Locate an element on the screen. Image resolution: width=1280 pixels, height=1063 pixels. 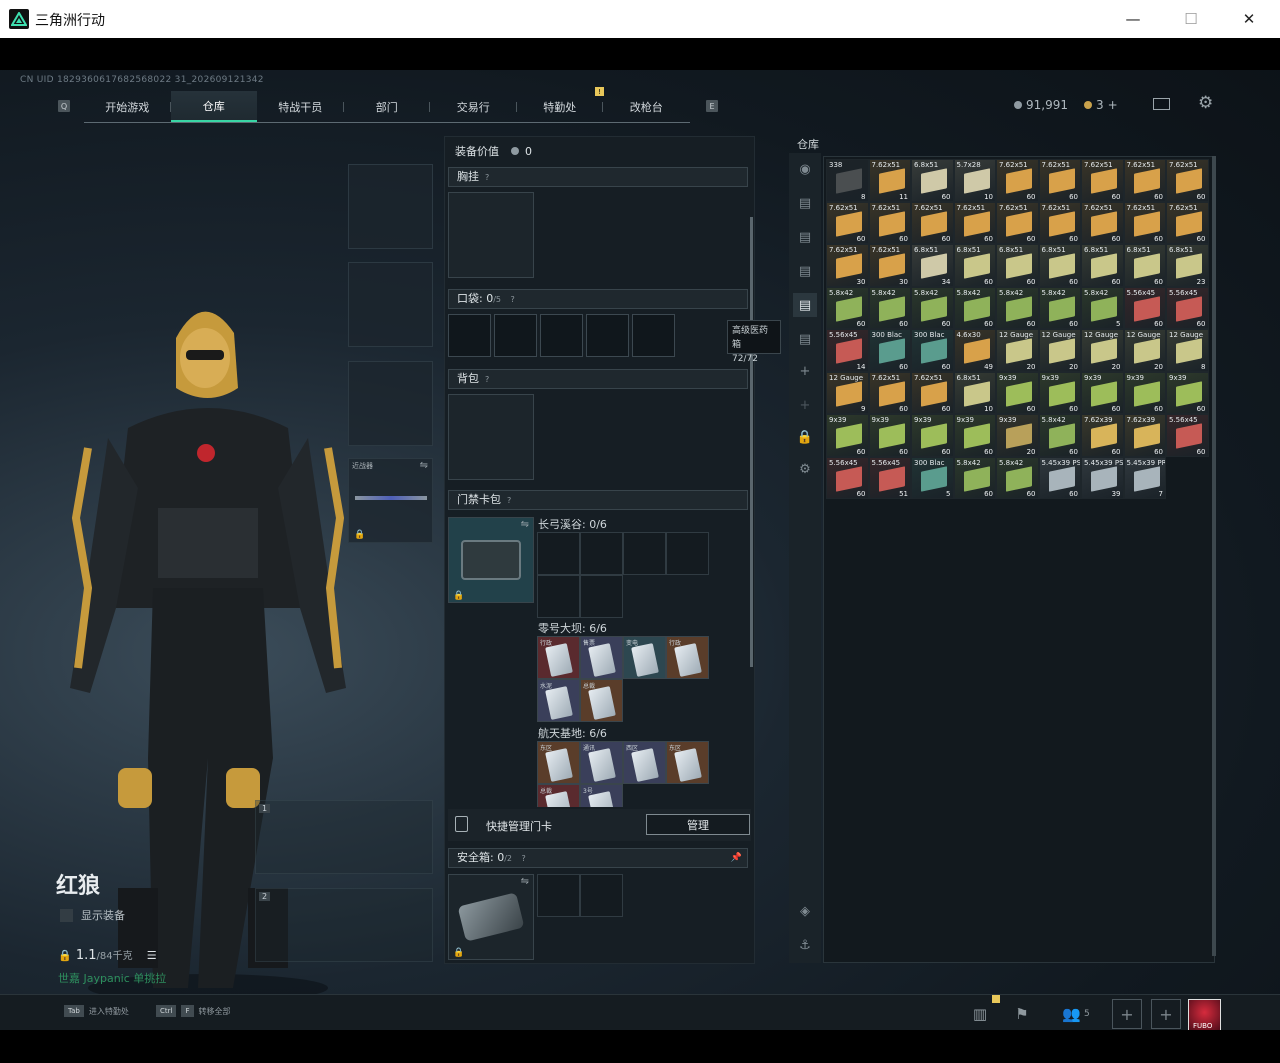
warehouse-item: 300 Blac 5 is located at coordinates (932, 477).